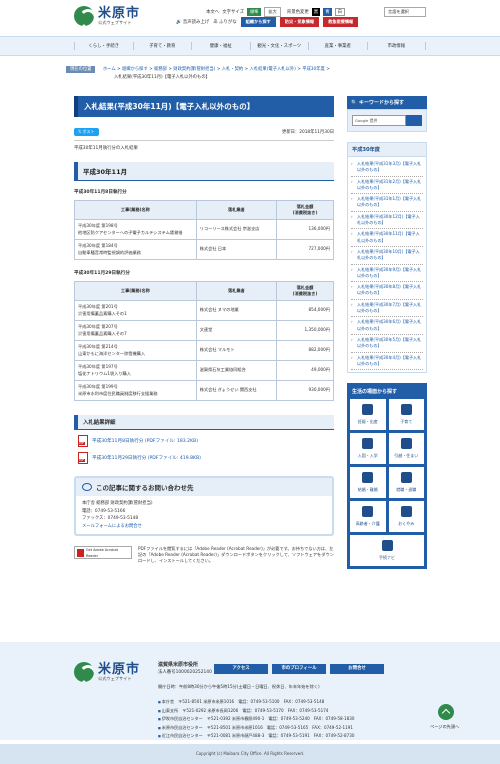 This screenshot has width=500, height=764. Describe the element at coordinates (339, 12) in the screenshot. I see `bg-white-button: 白` at that location.